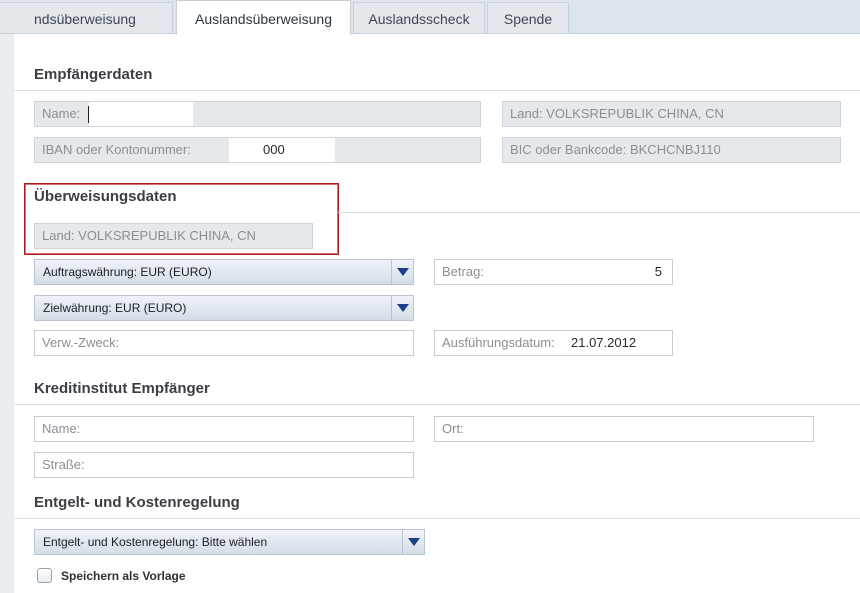  I want to click on bank-city-label: Ort:, so click(453, 428).